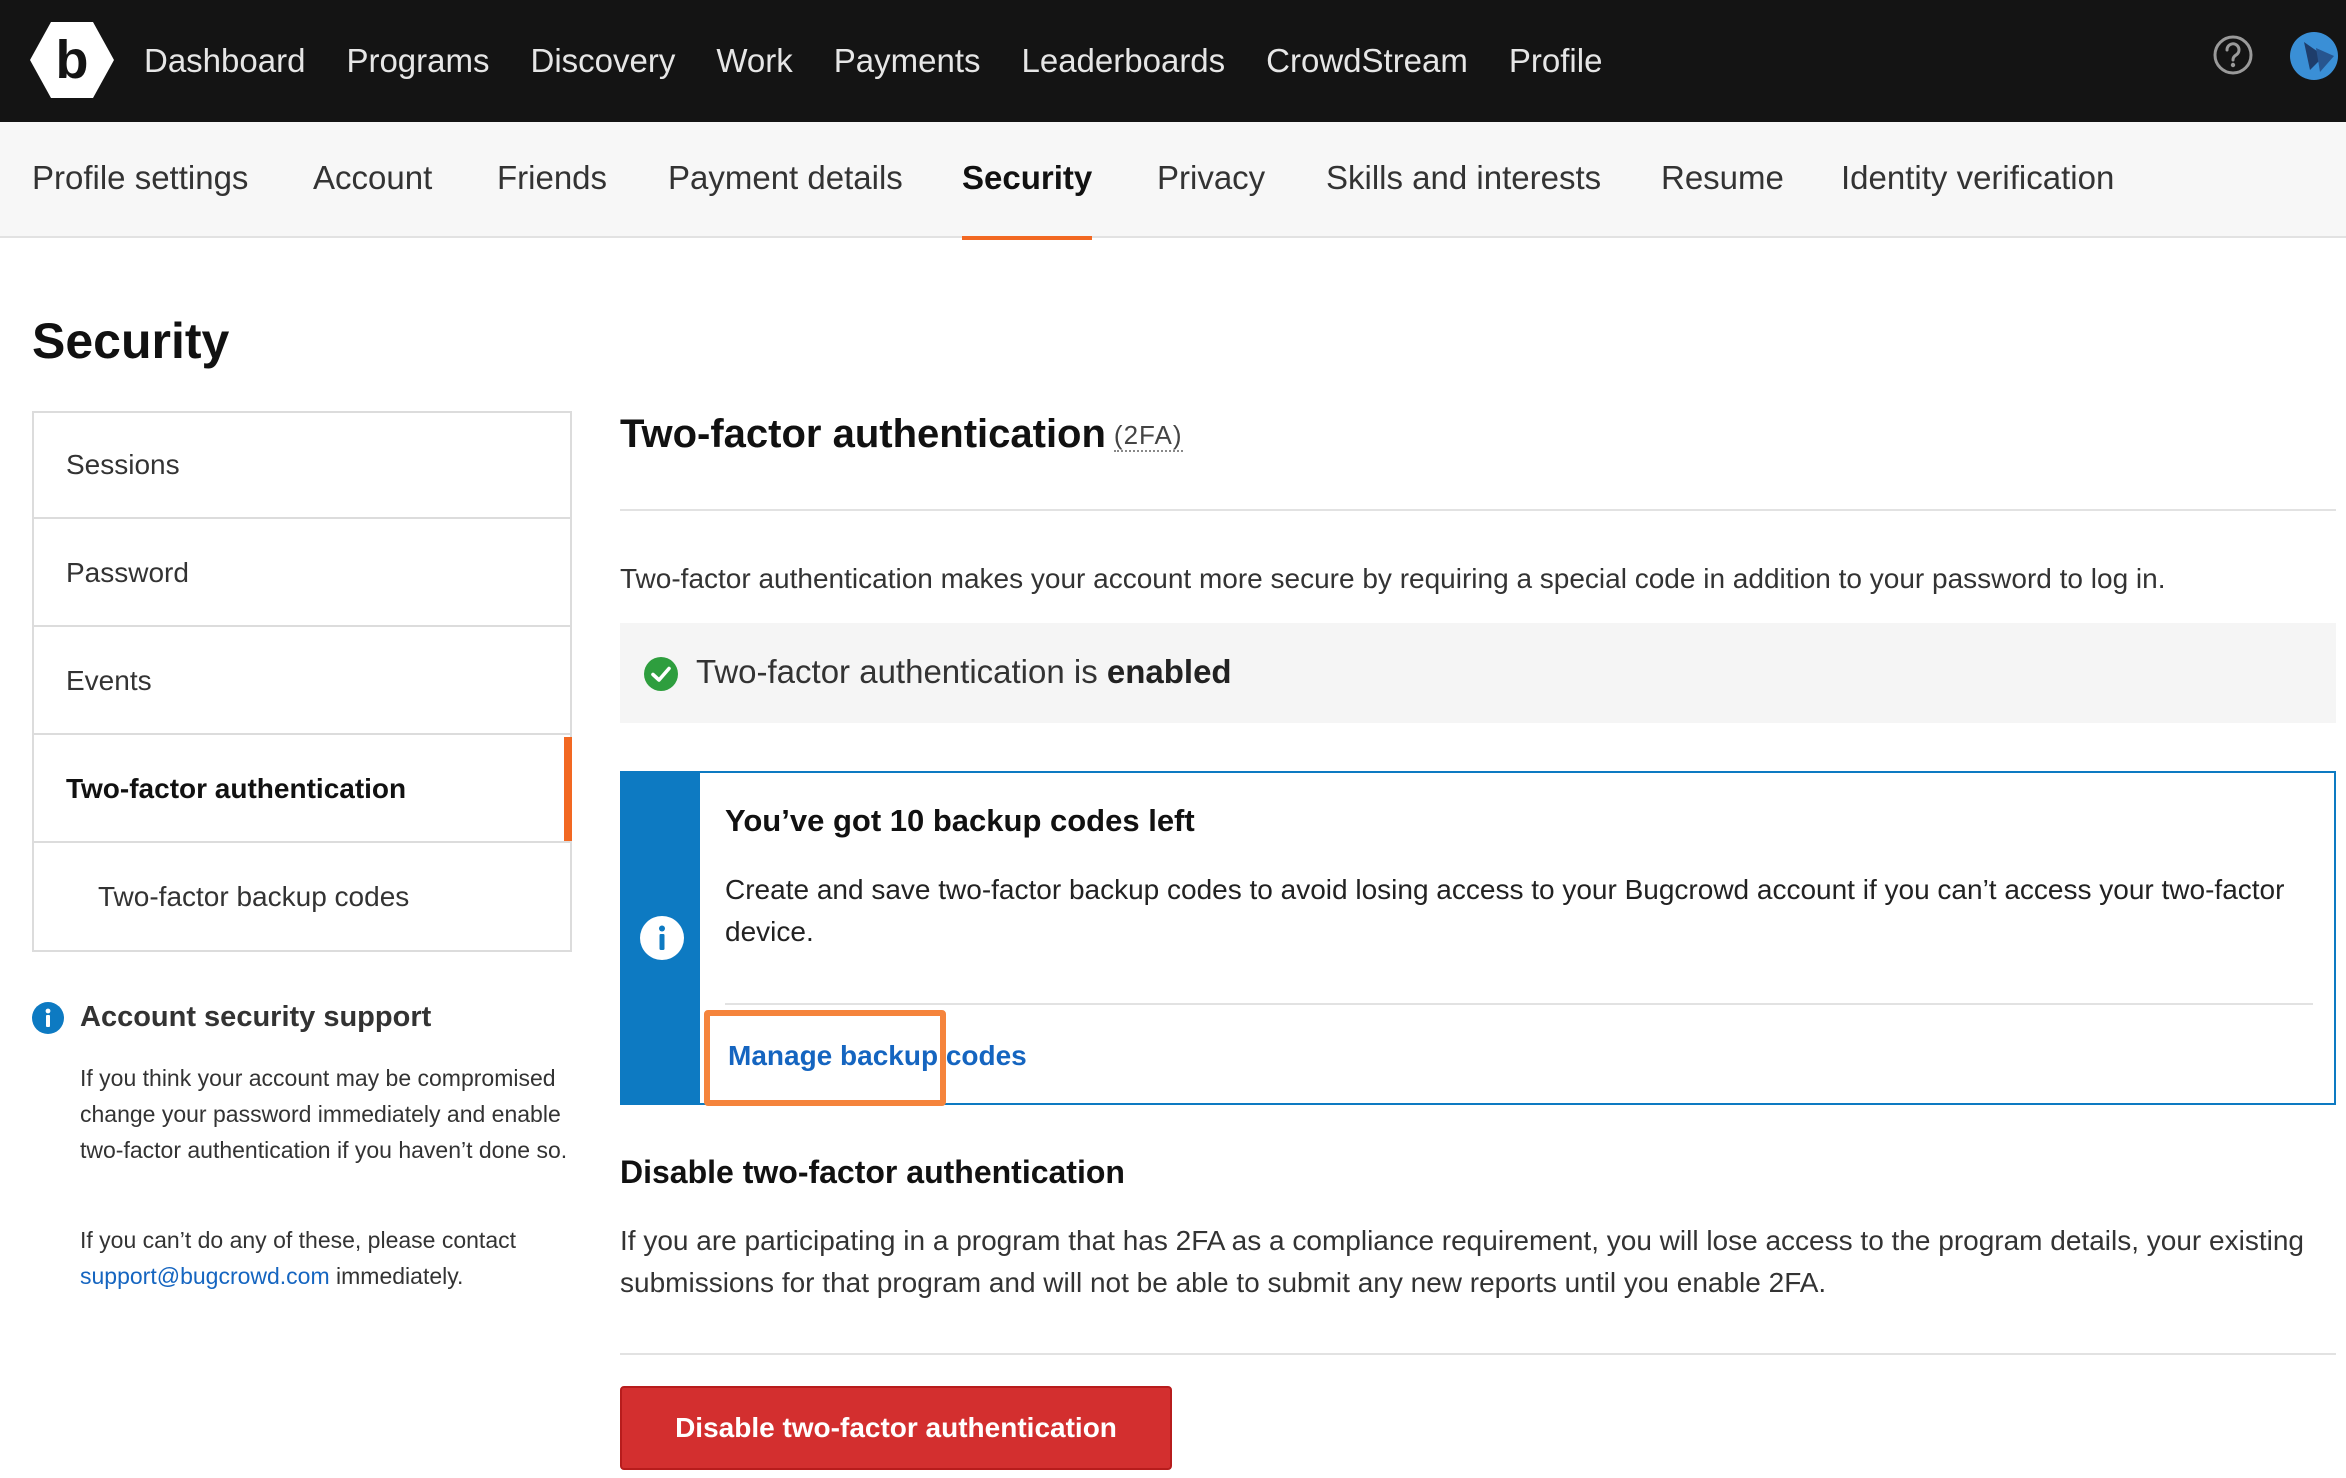 The height and width of the screenshot is (1478, 2346). Describe the element at coordinates (400, 1276) in the screenshot. I see `support-contact-suffix: immediately.` at that location.